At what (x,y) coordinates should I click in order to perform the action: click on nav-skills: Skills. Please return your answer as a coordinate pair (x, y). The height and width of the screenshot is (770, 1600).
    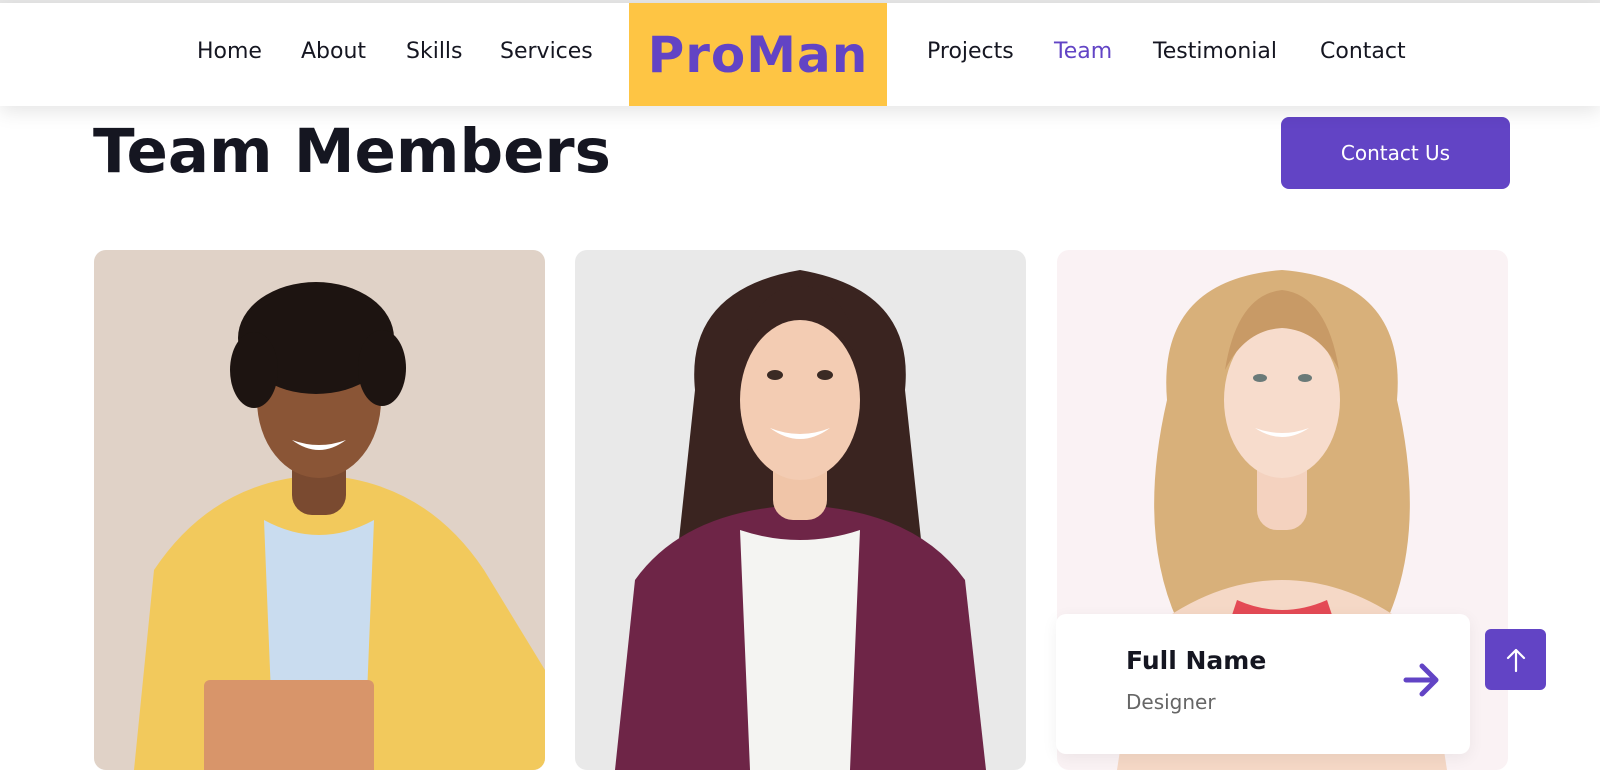
    Looking at the image, I should click on (434, 52).